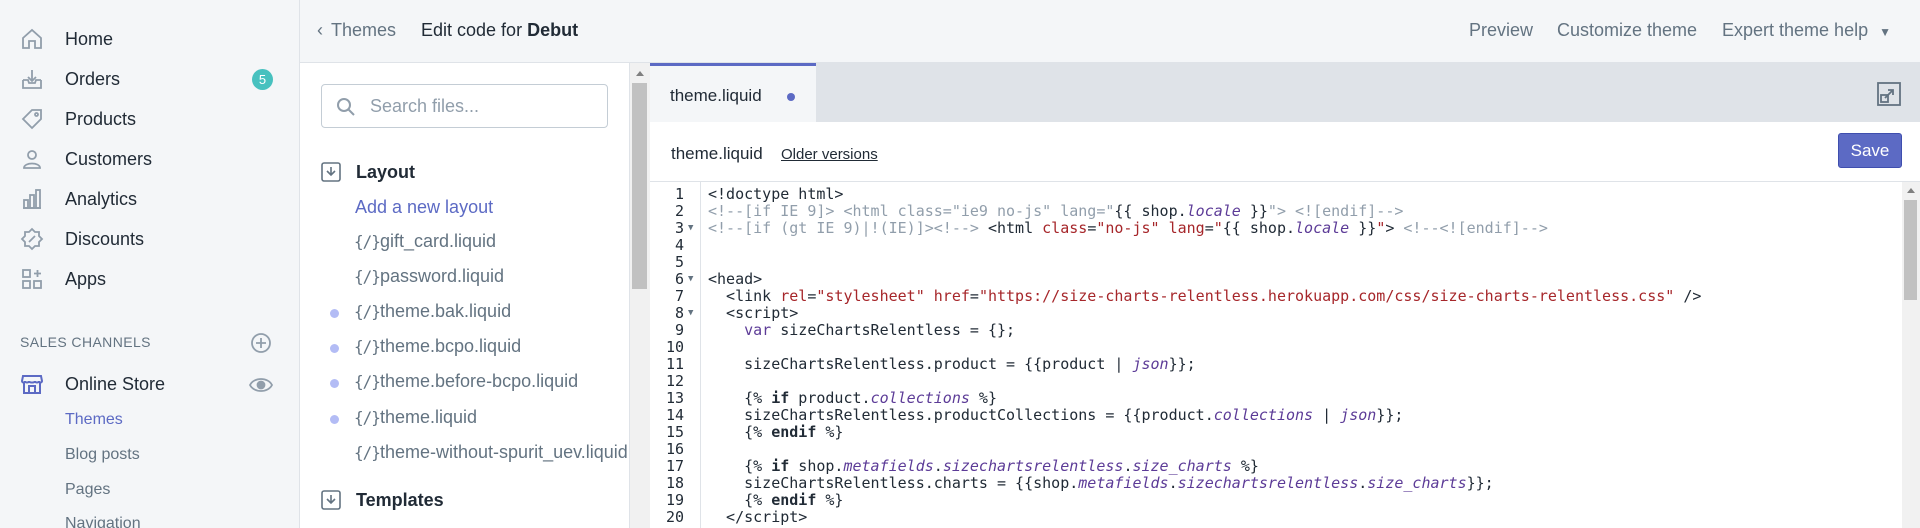 This screenshot has height=528, width=1920. What do you see at coordinates (674, 347) in the screenshot?
I see `line-number: 10` at bounding box center [674, 347].